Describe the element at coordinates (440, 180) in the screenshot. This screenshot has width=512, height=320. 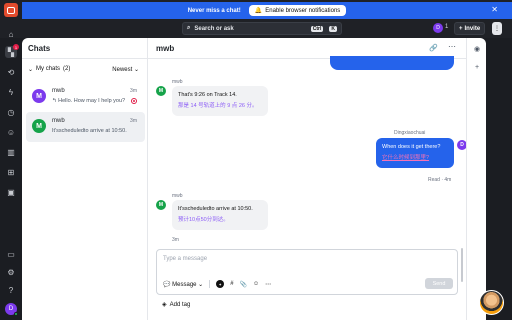
I see `read-status: Read · 4m` at that location.